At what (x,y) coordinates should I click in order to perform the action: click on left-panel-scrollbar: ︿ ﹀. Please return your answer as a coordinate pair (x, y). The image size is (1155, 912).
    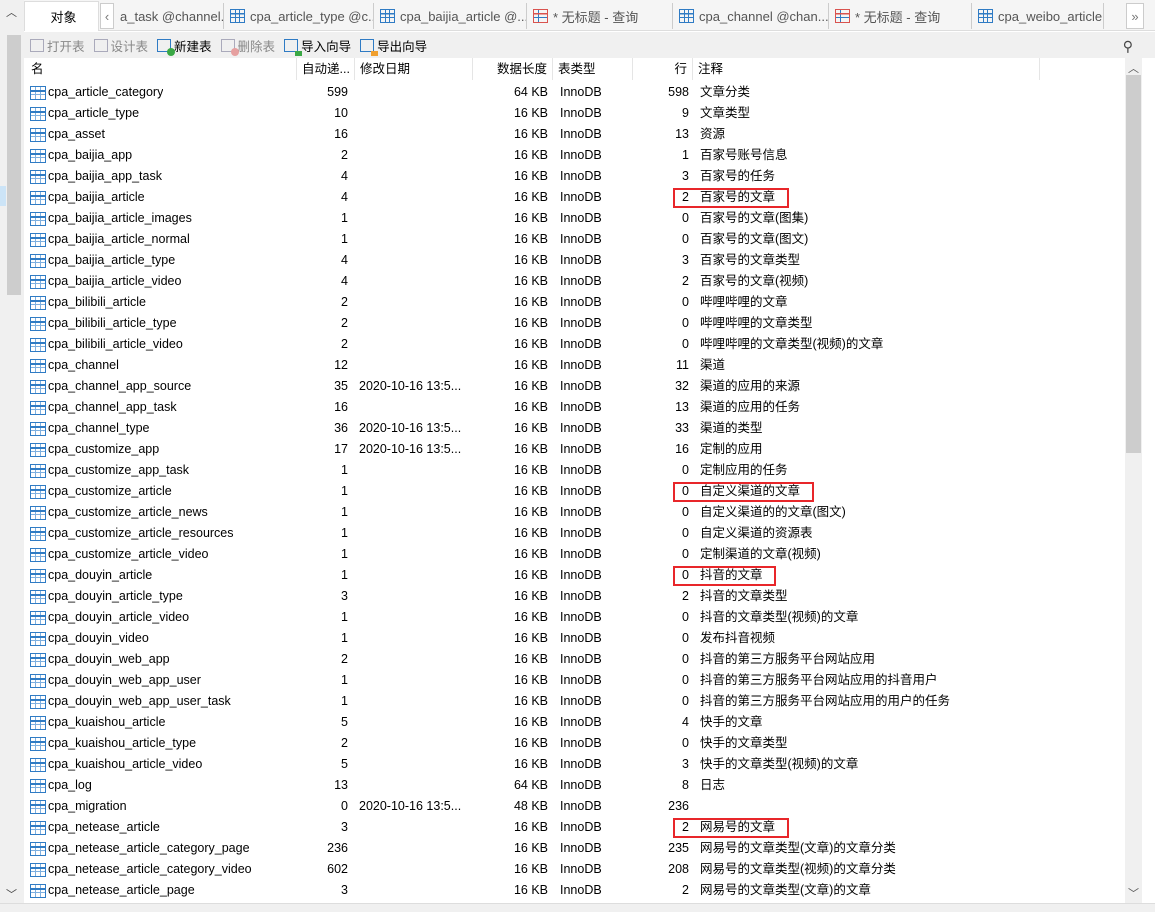
    Looking at the image, I should click on (12, 456).